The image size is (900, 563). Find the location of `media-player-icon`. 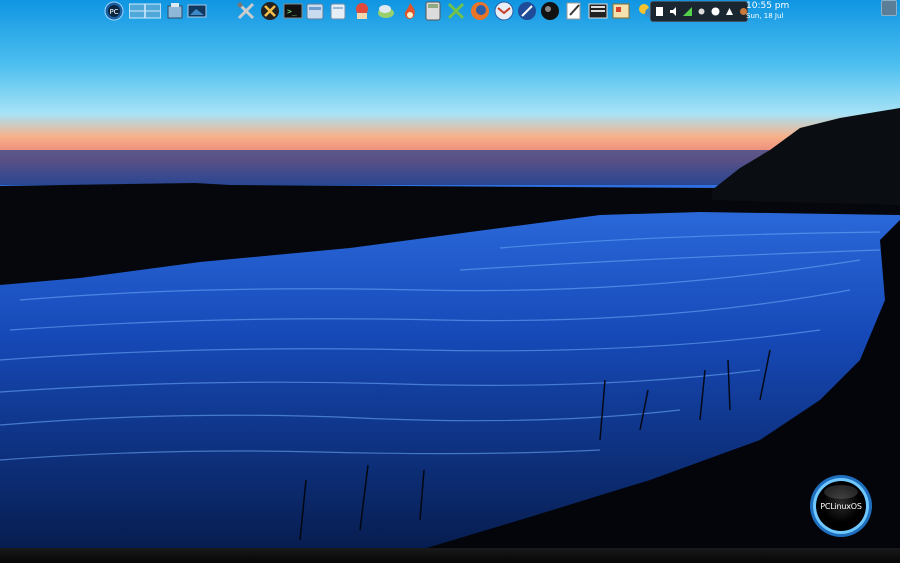

media-player-icon is located at coordinates (550, 11).